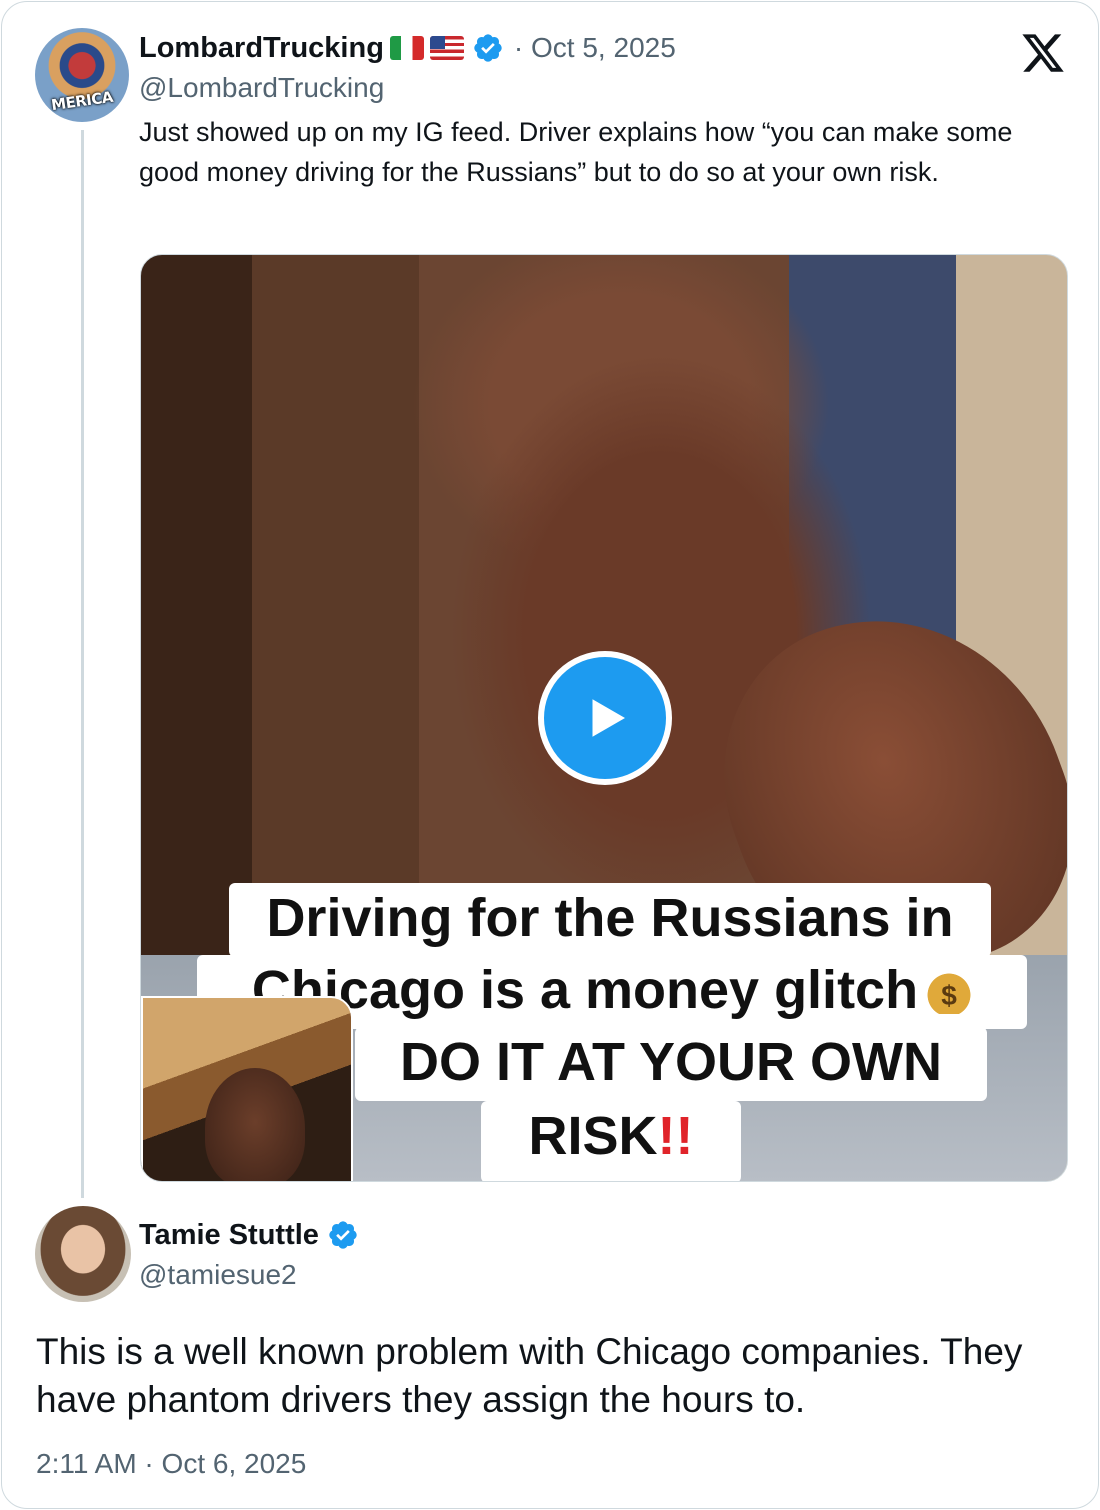  I want to click on italy-flag-icon, so click(406, 48).